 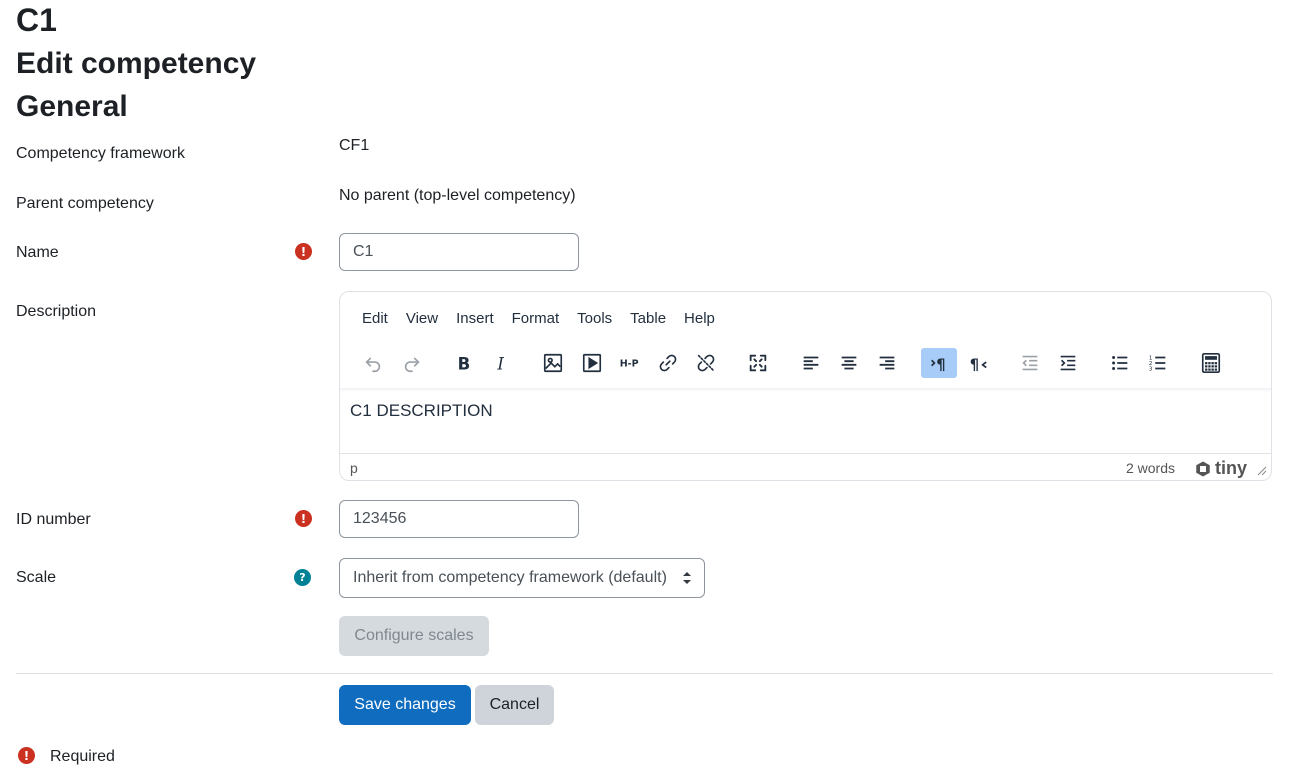 What do you see at coordinates (457, 195) in the screenshot?
I see `parent-value: No parent (top-level competency)` at bounding box center [457, 195].